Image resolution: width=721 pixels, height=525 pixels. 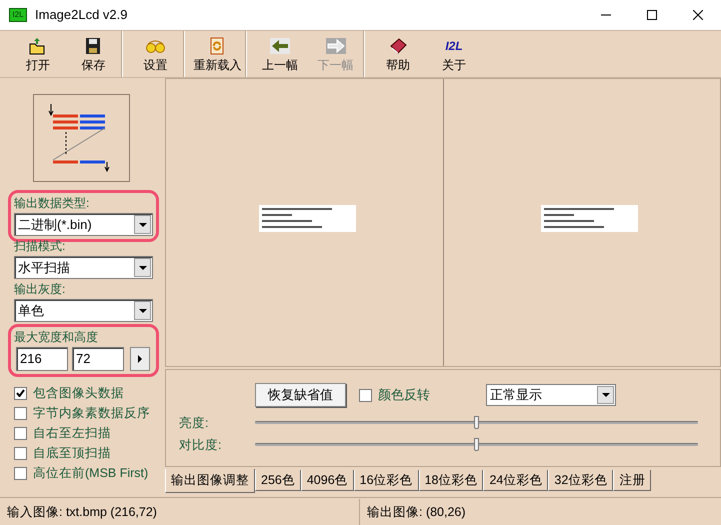 What do you see at coordinates (156, 54) in the screenshot?
I see `toolbar-button: 设置` at bounding box center [156, 54].